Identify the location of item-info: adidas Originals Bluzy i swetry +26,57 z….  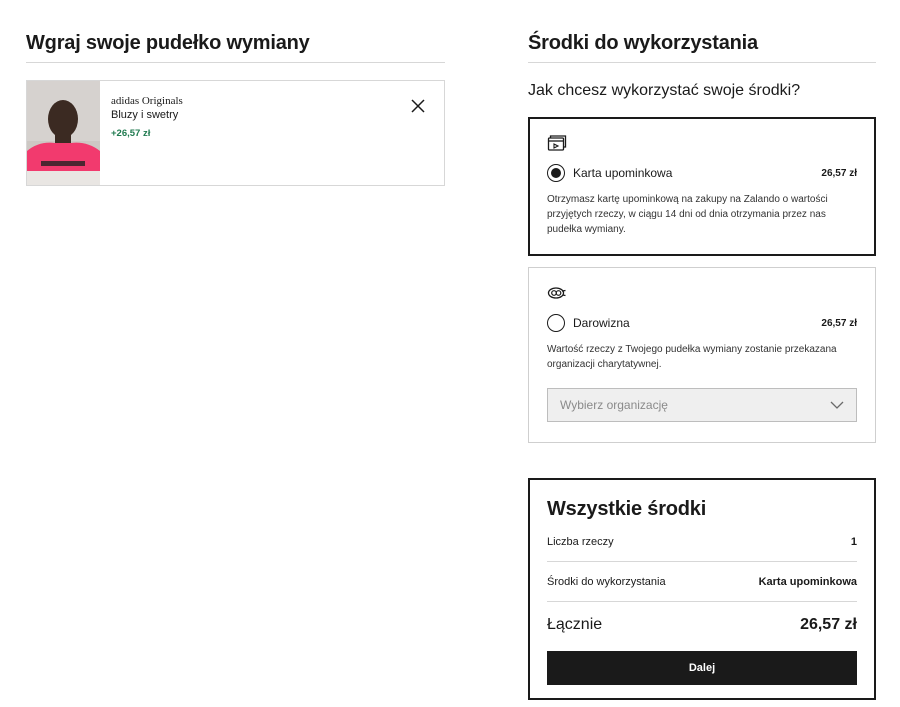
(147, 133).